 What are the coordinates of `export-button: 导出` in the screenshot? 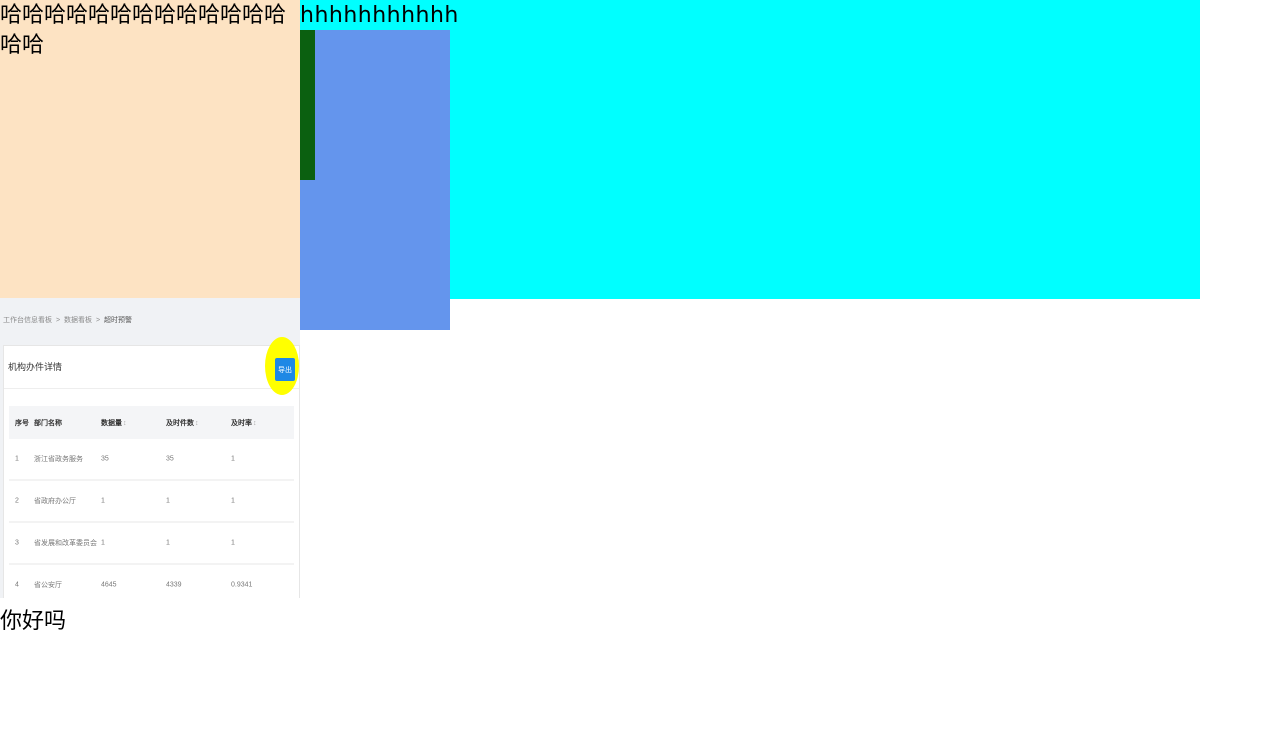 It's located at (285, 369).